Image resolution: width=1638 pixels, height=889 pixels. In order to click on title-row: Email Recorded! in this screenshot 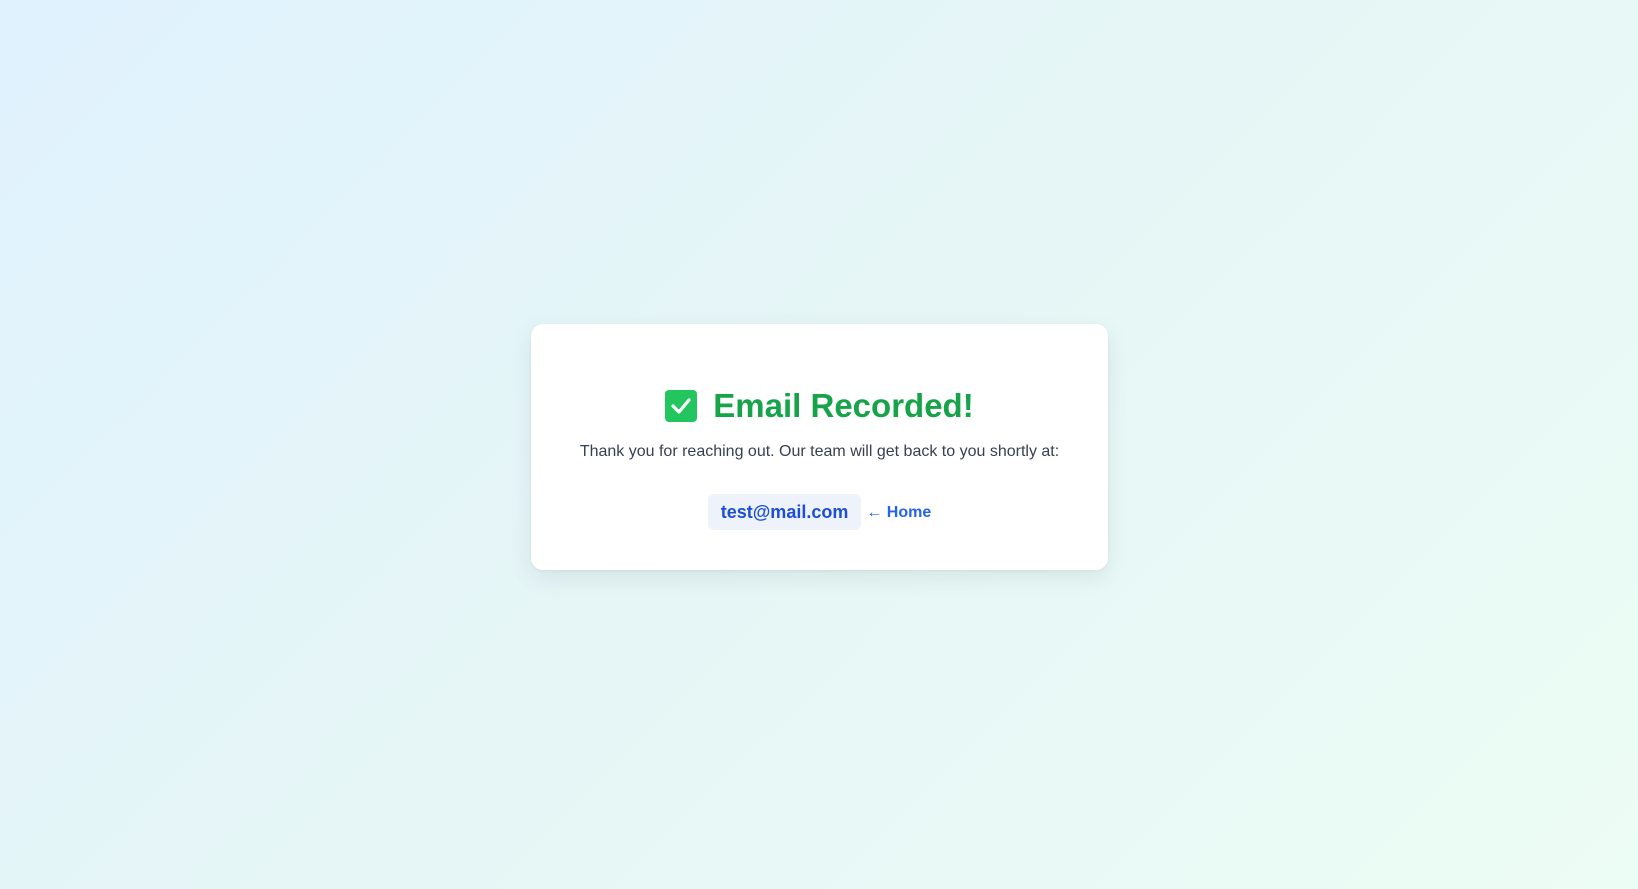, I will do `click(819, 406)`.